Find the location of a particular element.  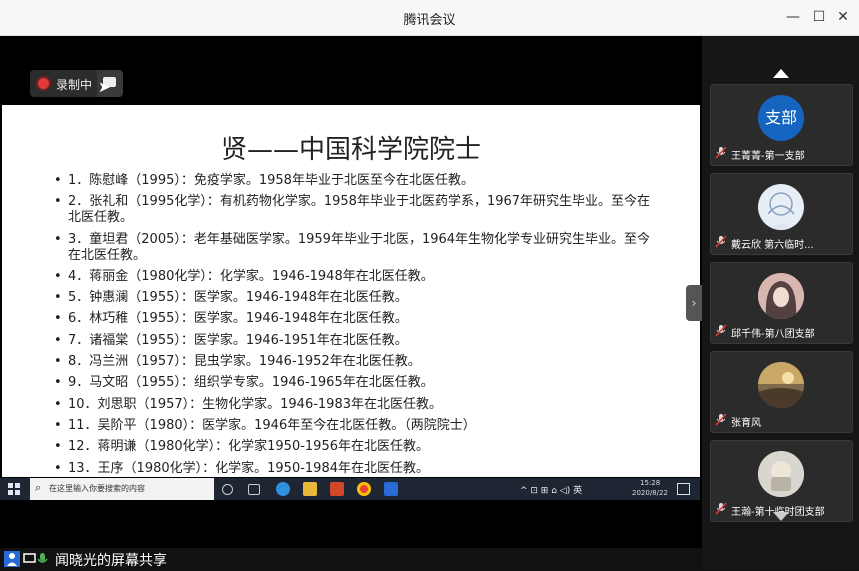

list-item: 7．诸福棠（1955）：医学家。1946-1951年在北医任教。 is located at coordinates (354, 341).